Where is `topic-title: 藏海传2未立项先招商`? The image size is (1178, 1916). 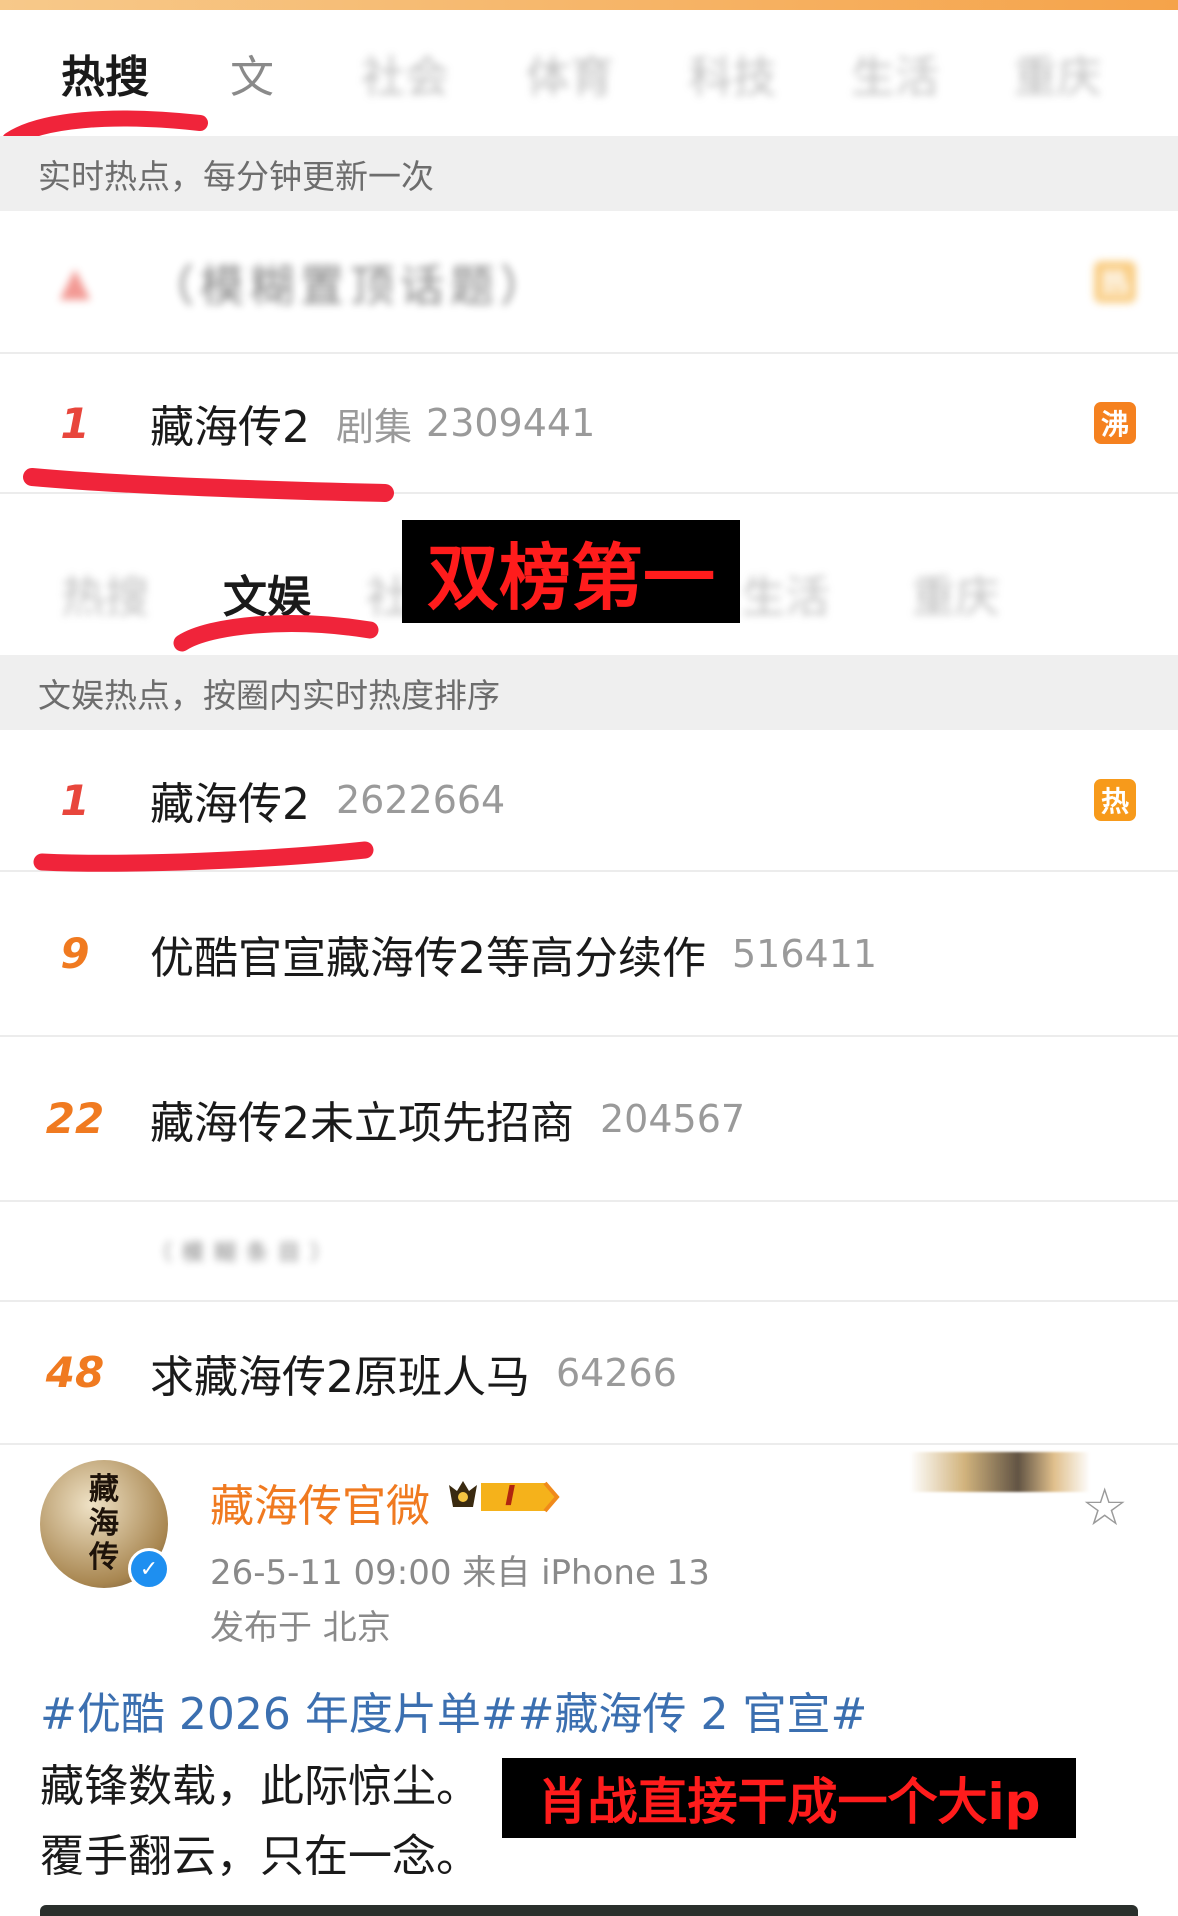 topic-title: 藏海传2未立项先招商 is located at coordinates (362, 1123).